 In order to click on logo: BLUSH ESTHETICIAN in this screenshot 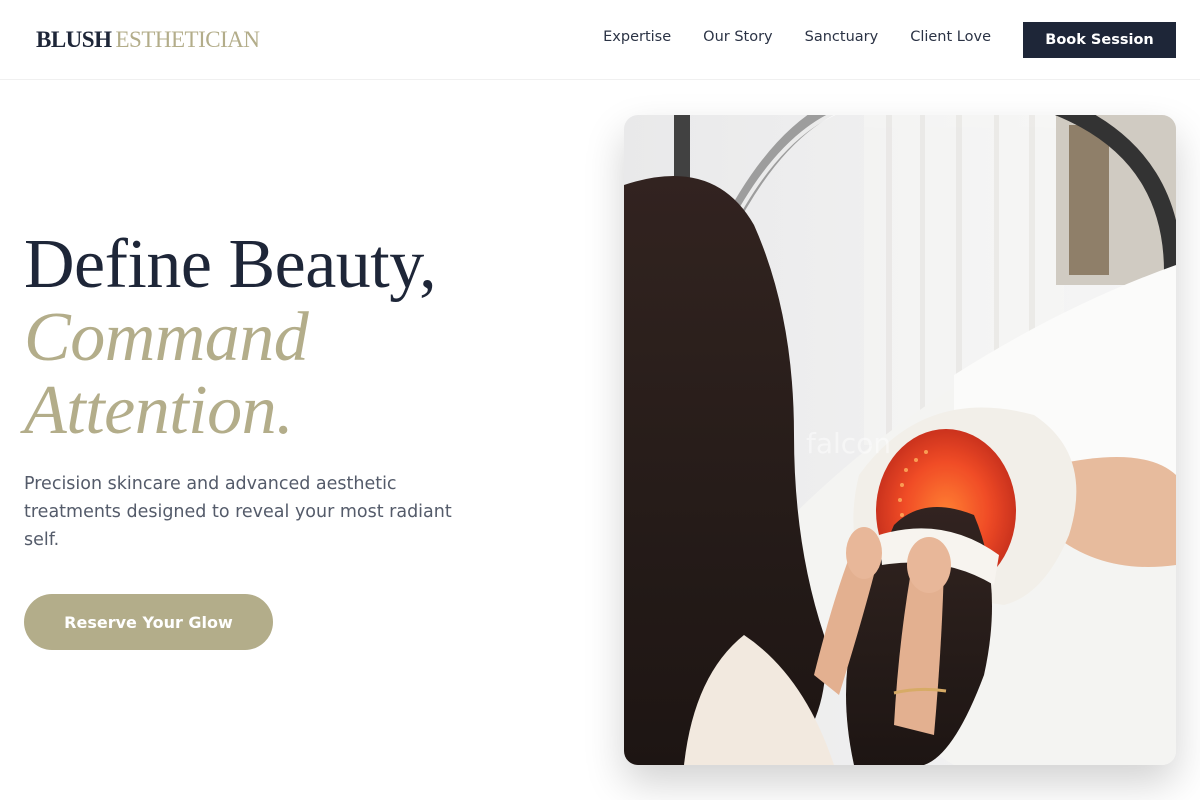, I will do `click(148, 40)`.